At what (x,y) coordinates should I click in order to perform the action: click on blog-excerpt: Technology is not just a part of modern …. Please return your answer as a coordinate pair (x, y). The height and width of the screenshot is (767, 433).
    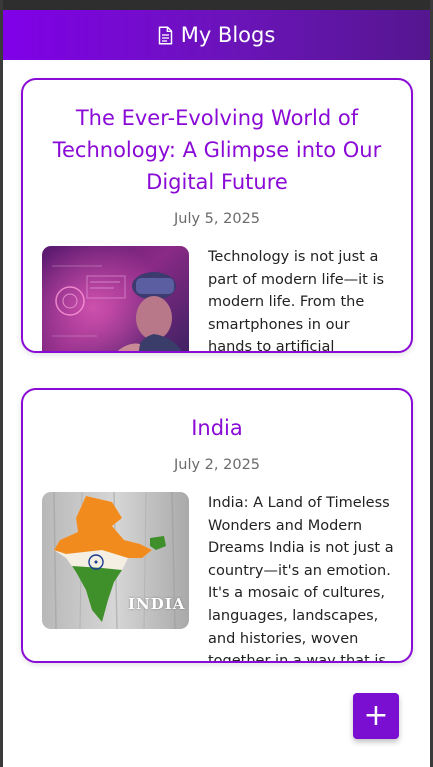
    Looking at the image, I should click on (296, 301).